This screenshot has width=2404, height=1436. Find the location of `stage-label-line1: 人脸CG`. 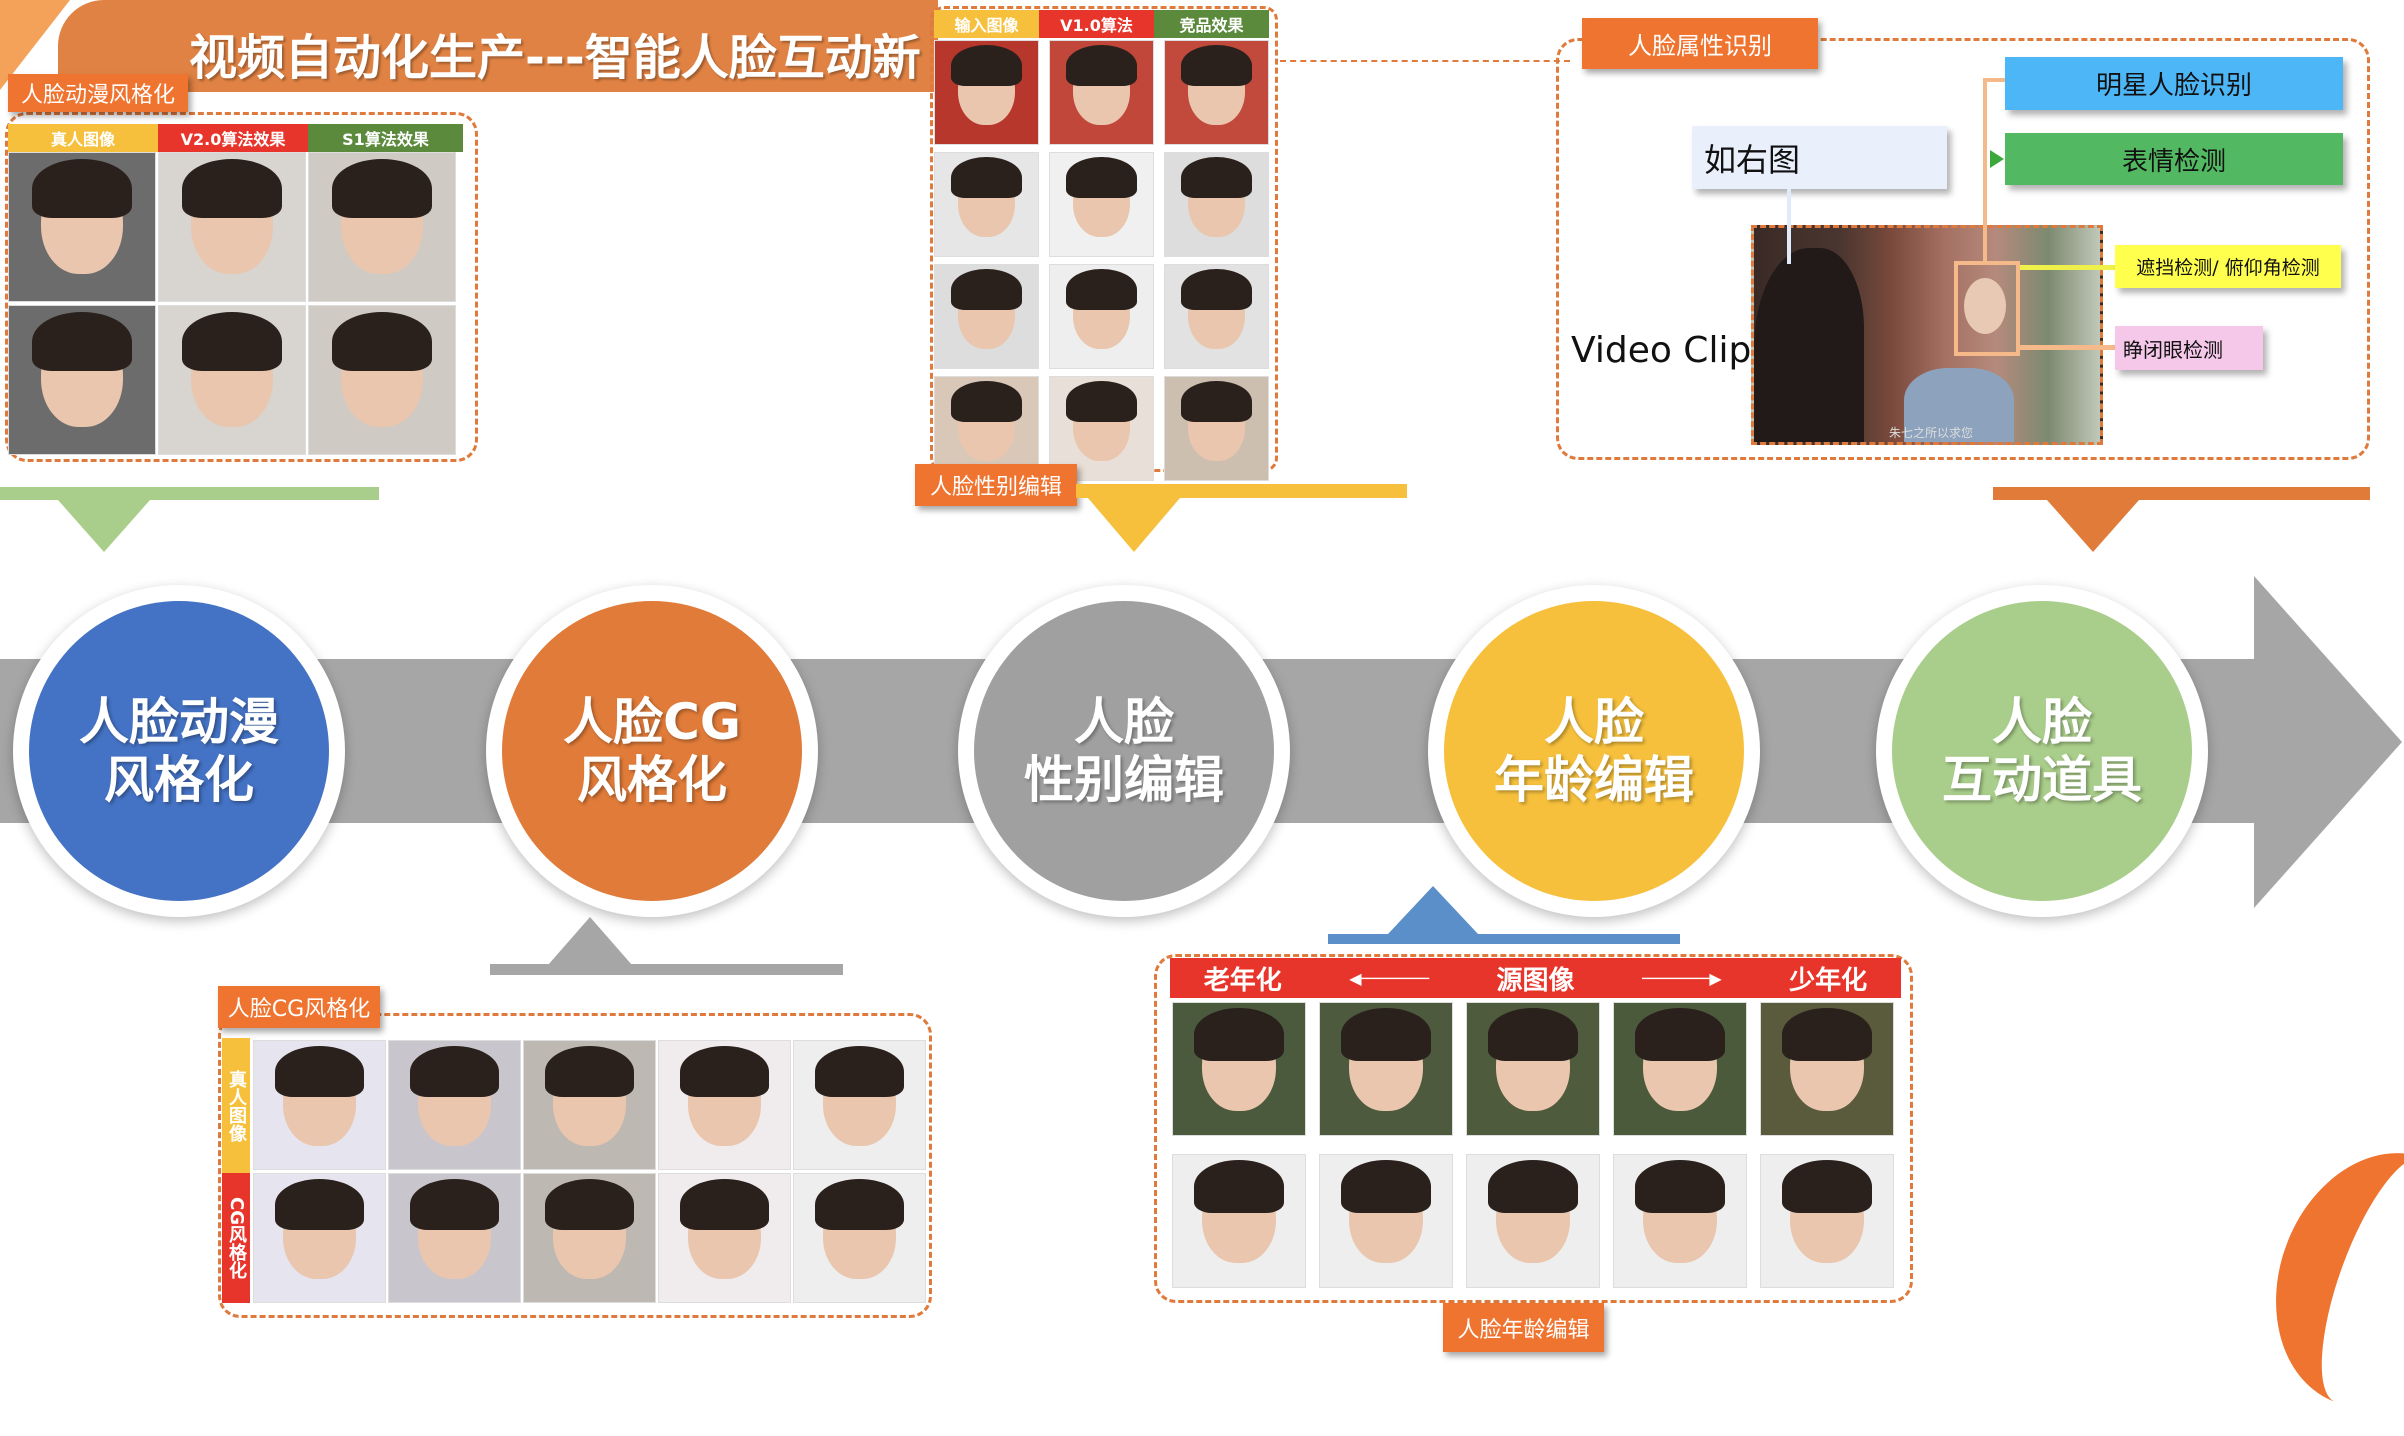

stage-label-line1: 人脸CG is located at coordinates (652, 722).